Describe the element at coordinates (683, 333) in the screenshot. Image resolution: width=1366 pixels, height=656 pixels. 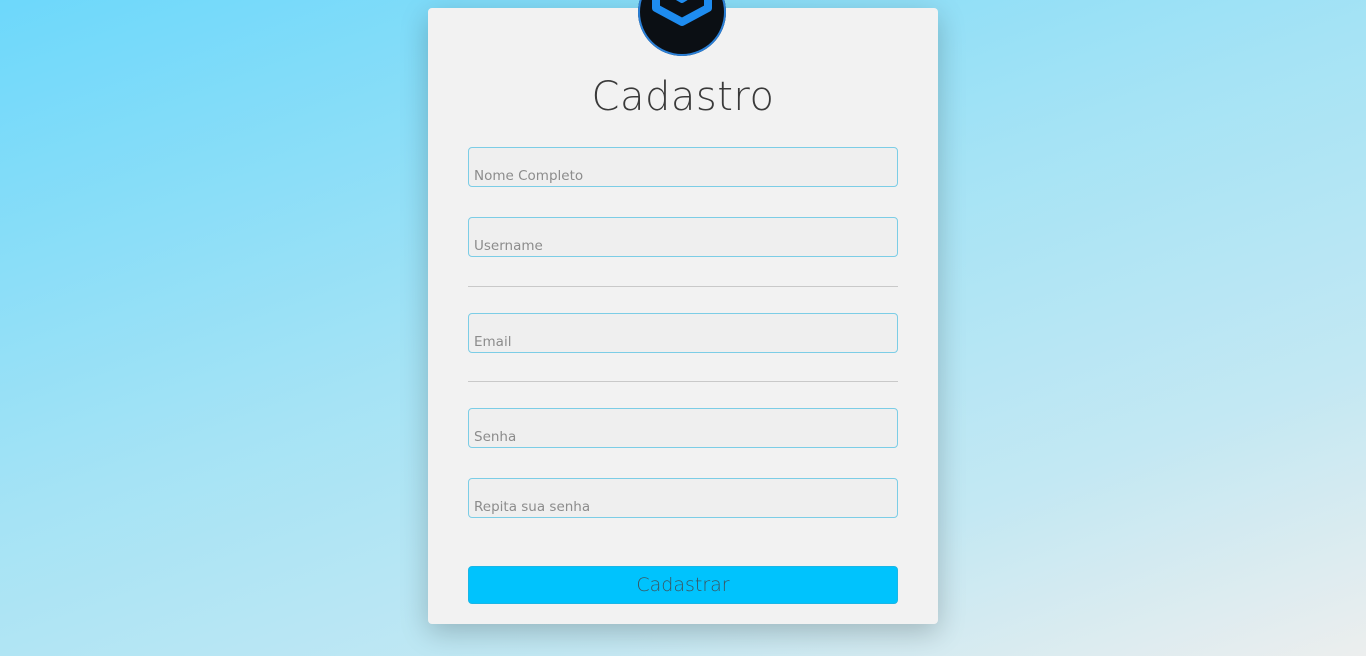
I see `email-field` at that location.